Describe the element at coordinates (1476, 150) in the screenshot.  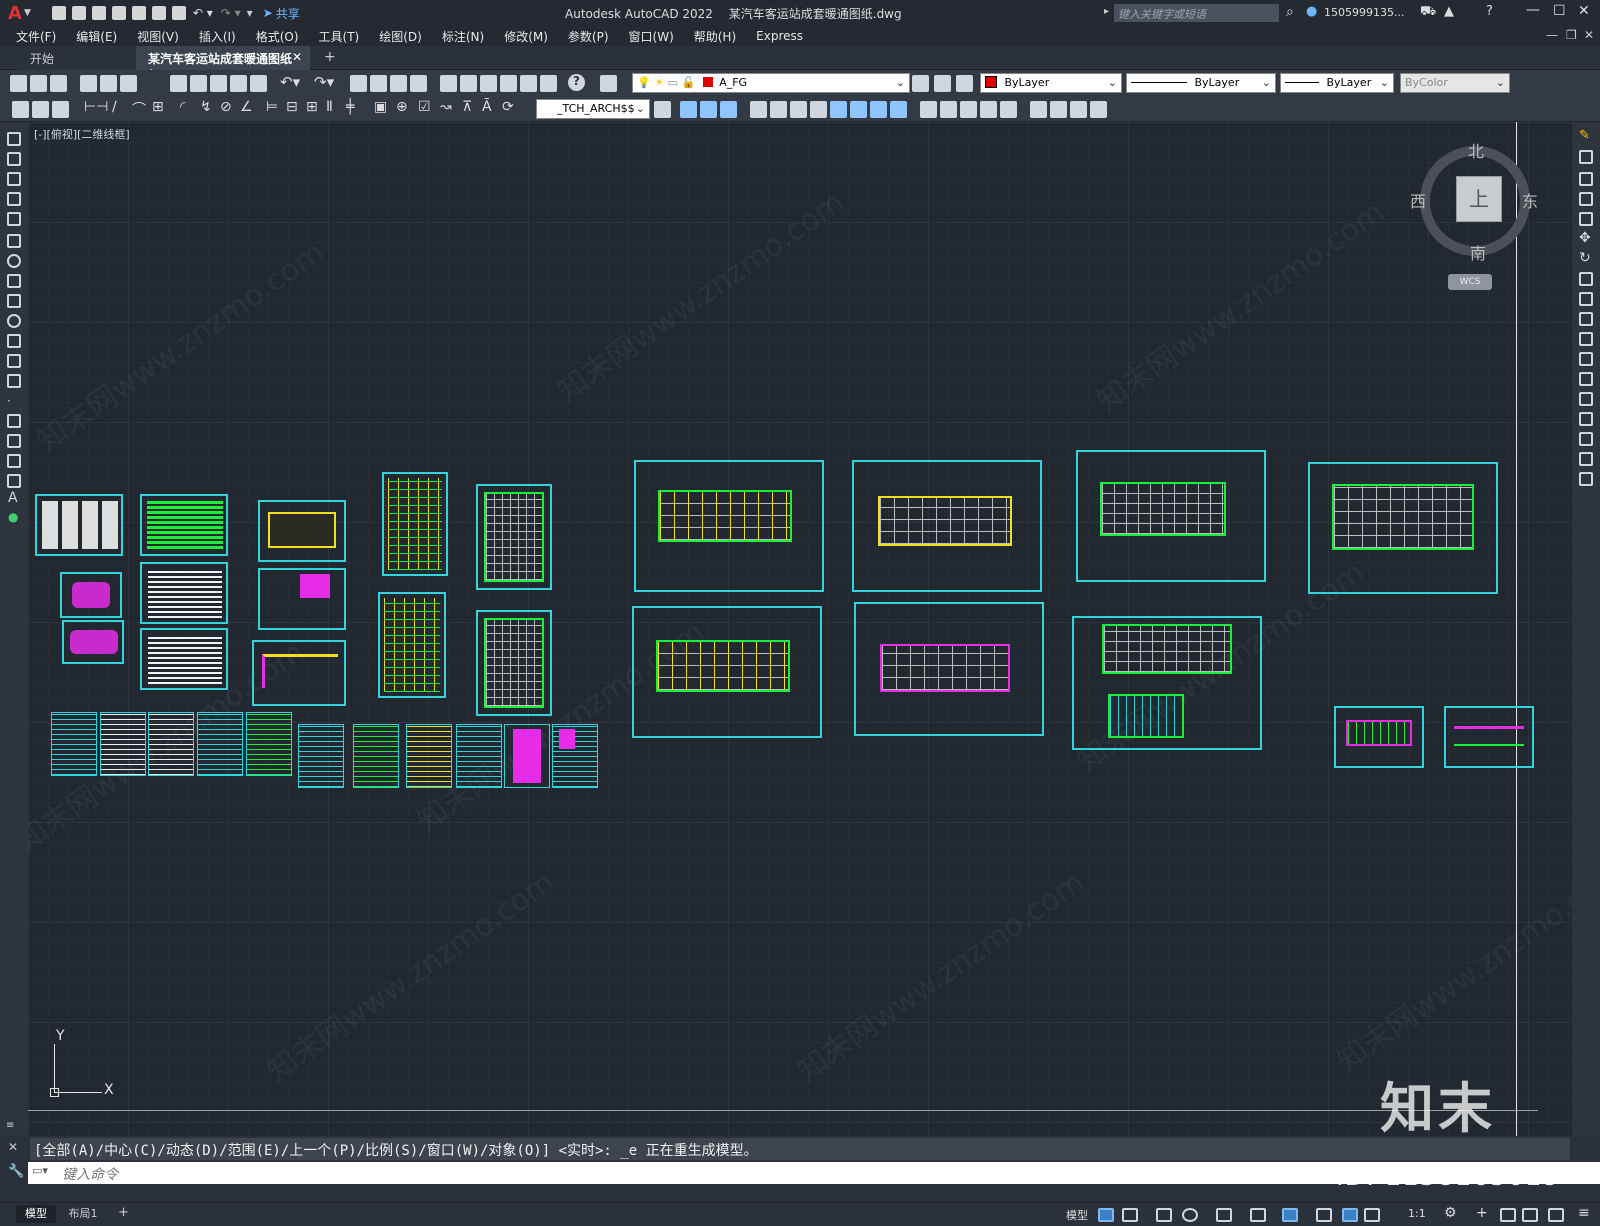
I see `viewcube-north: 北` at that location.